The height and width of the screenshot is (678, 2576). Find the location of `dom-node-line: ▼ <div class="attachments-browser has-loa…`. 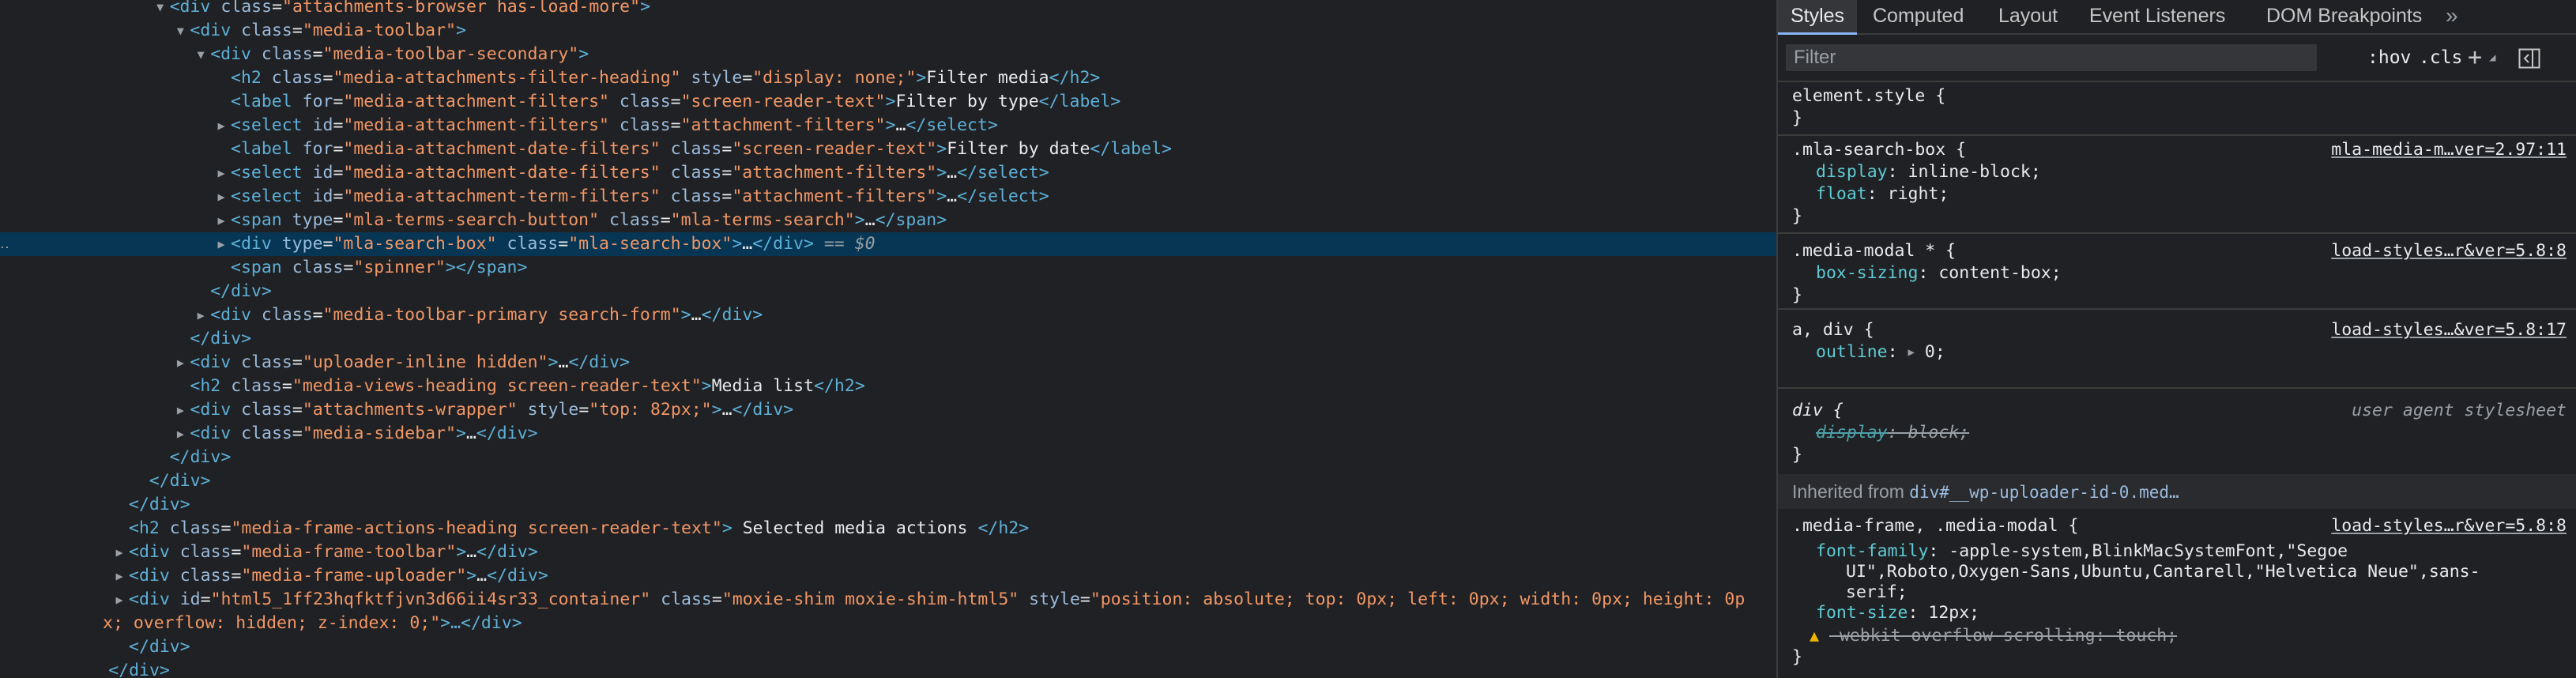

dom-node-line: ▼ <div class="attachments-browser has-loa… is located at coordinates (888, 9).